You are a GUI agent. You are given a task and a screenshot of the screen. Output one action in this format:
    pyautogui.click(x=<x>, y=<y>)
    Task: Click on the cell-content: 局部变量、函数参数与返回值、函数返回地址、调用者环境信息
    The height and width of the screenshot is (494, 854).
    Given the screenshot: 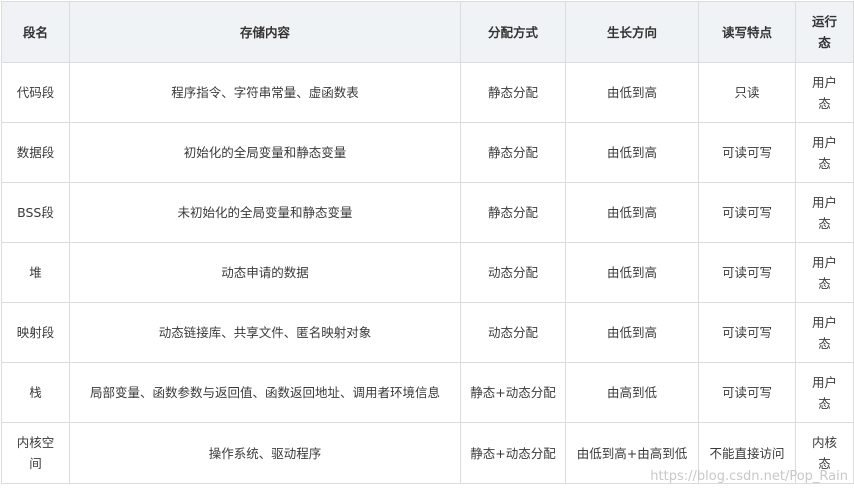 What is the action you would take?
    pyautogui.click(x=265, y=392)
    